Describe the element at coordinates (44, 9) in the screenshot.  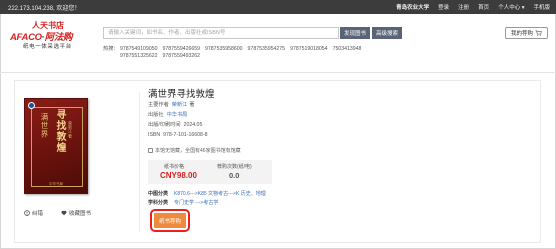
I see `visitor-ip: 222.173.104.238, 欢迎您！` at that location.